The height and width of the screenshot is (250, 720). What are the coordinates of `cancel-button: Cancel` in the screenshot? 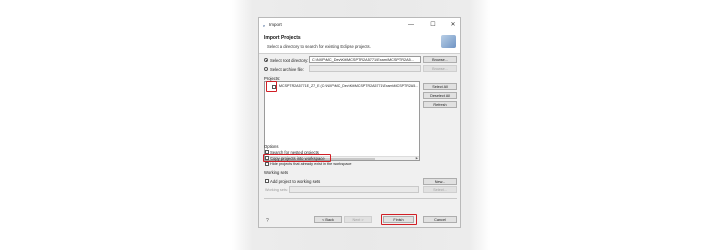 It's located at (440, 219).